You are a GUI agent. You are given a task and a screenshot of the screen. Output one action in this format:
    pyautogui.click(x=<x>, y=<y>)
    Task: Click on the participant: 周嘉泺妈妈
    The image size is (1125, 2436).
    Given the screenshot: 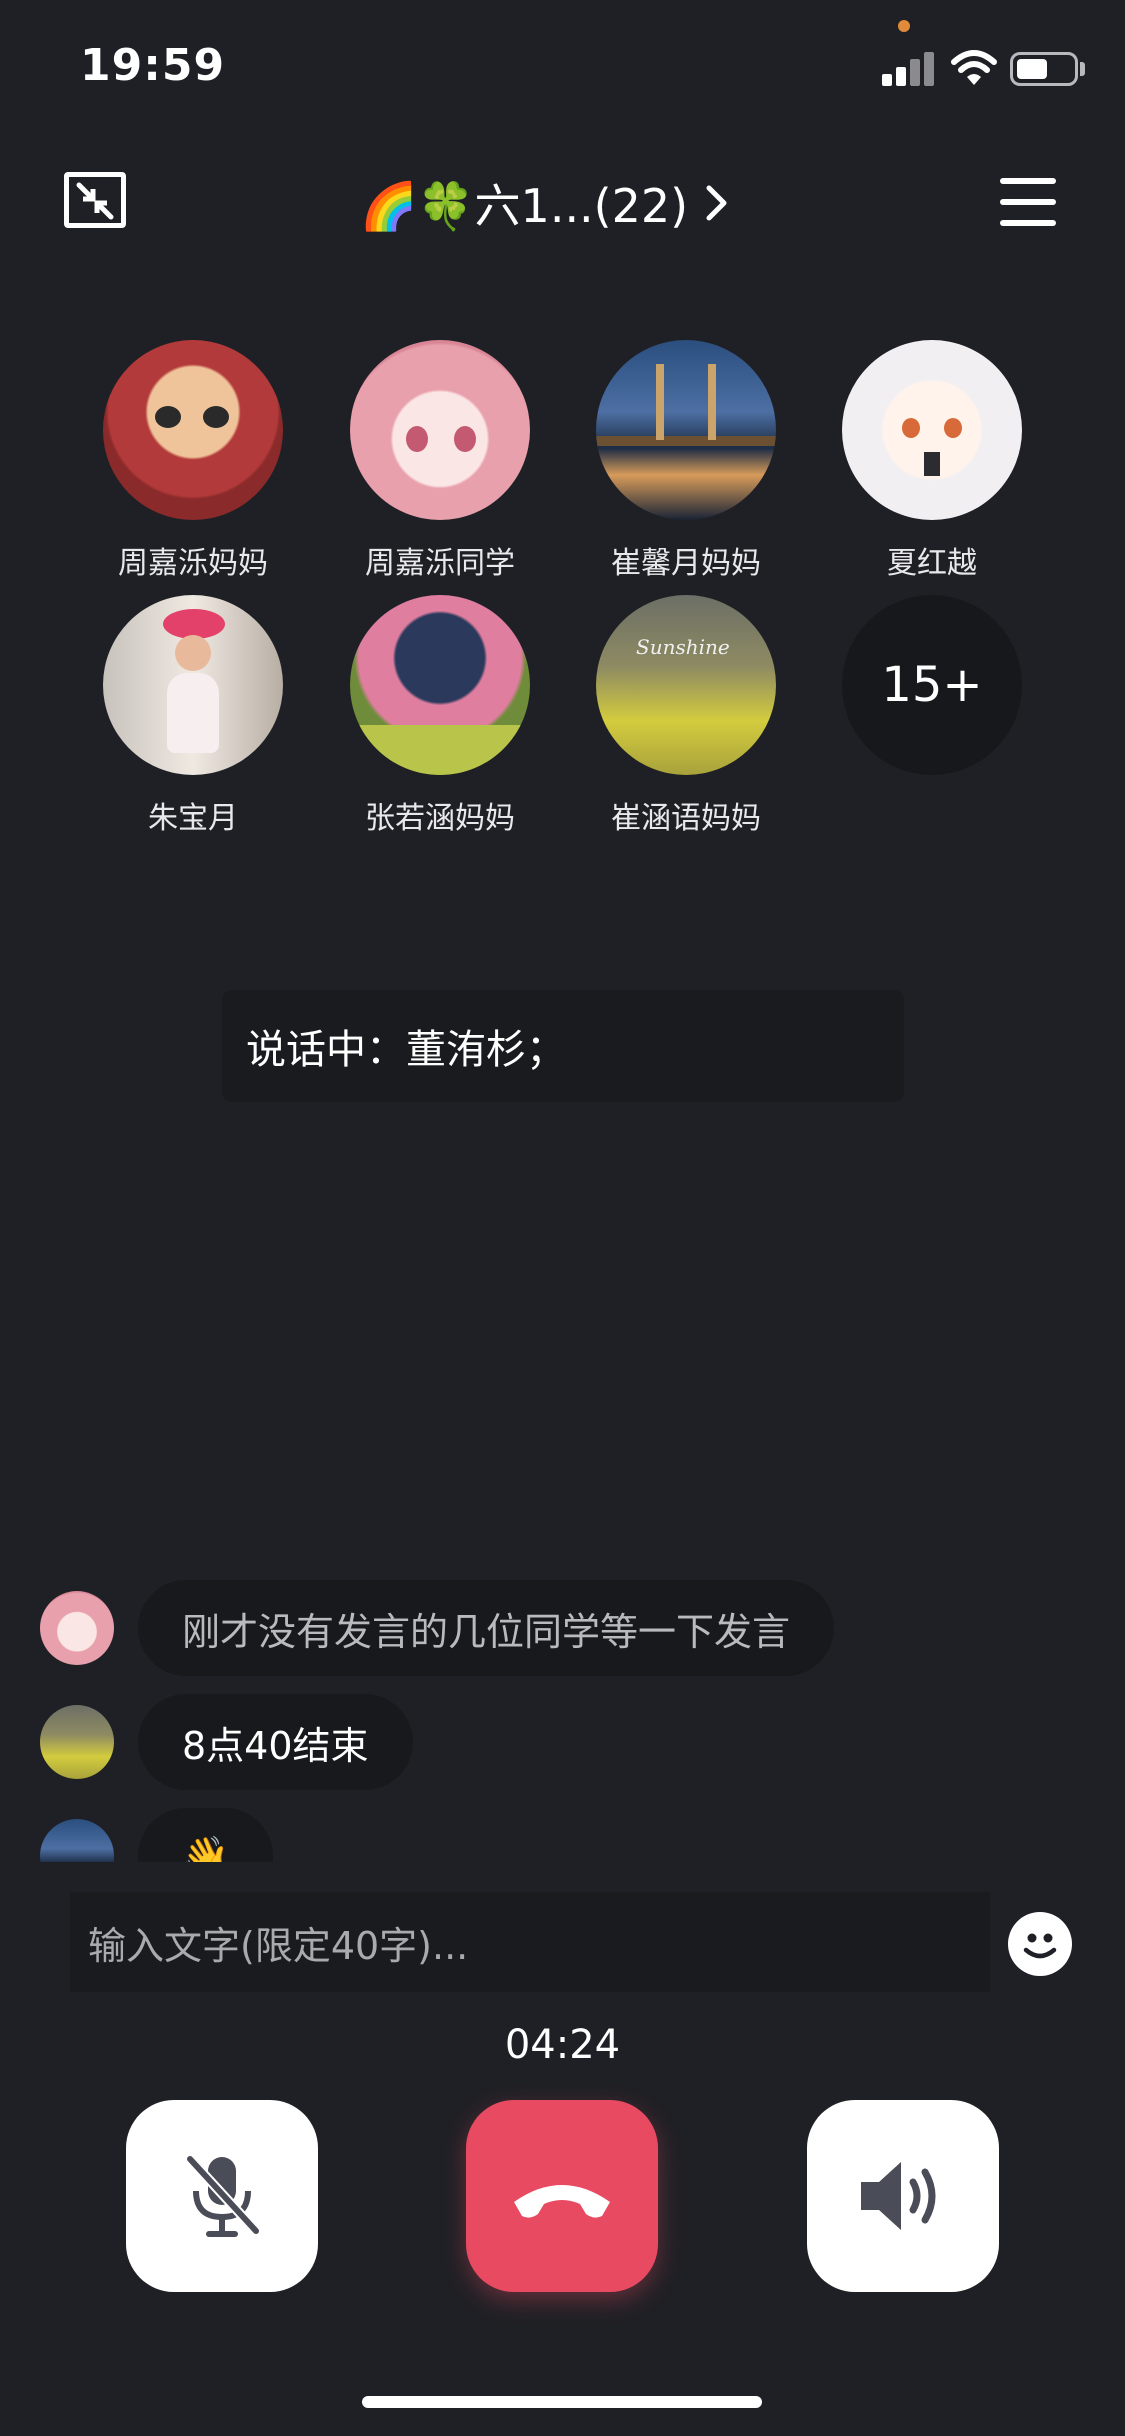 What is the action you would take?
    pyautogui.click(x=193, y=461)
    